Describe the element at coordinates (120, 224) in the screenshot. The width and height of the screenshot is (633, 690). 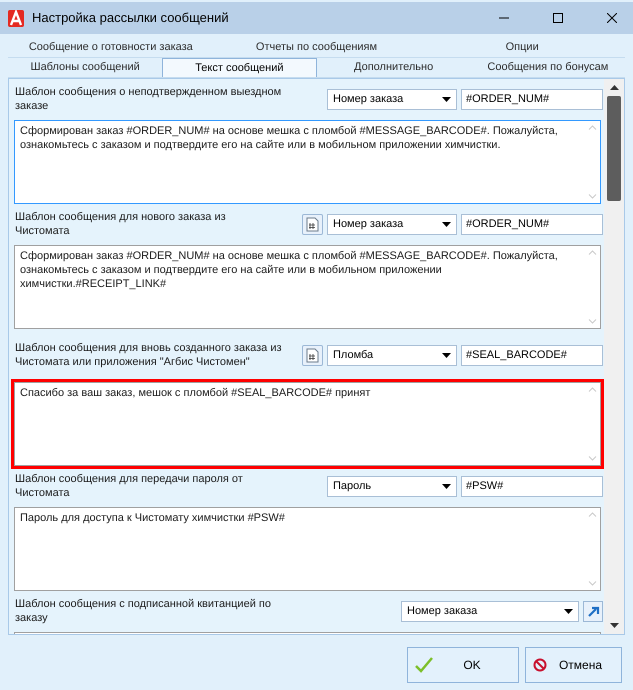
I see `template-label: Шаблон сообщения для нового заказа из Чистомата` at that location.